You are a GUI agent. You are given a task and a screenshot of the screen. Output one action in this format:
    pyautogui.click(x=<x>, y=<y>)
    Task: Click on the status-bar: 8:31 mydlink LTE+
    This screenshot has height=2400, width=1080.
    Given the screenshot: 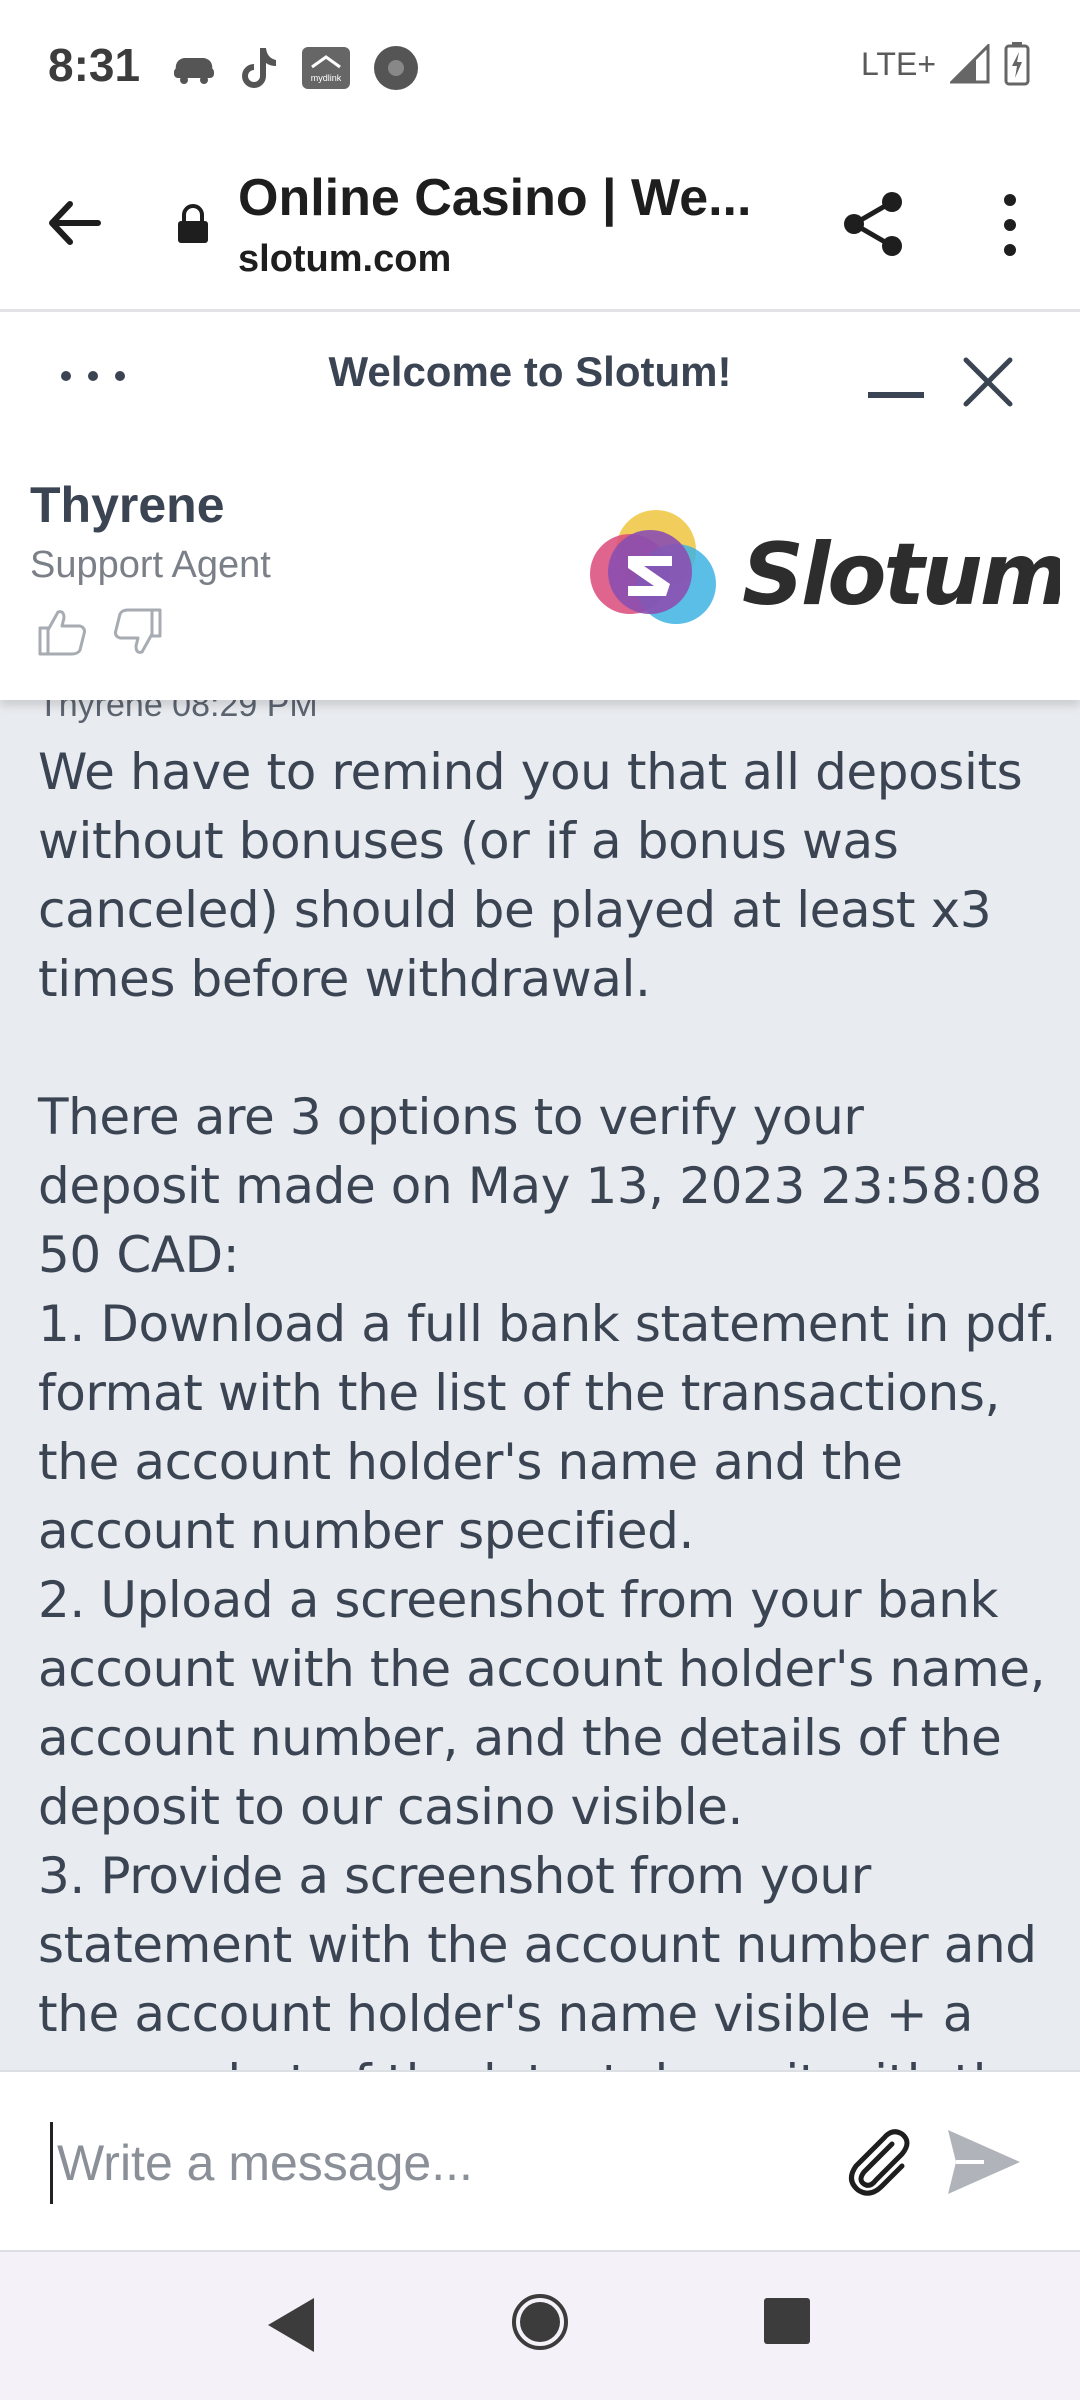 What is the action you would take?
    pyautogui.click(x=540, y=69)
    